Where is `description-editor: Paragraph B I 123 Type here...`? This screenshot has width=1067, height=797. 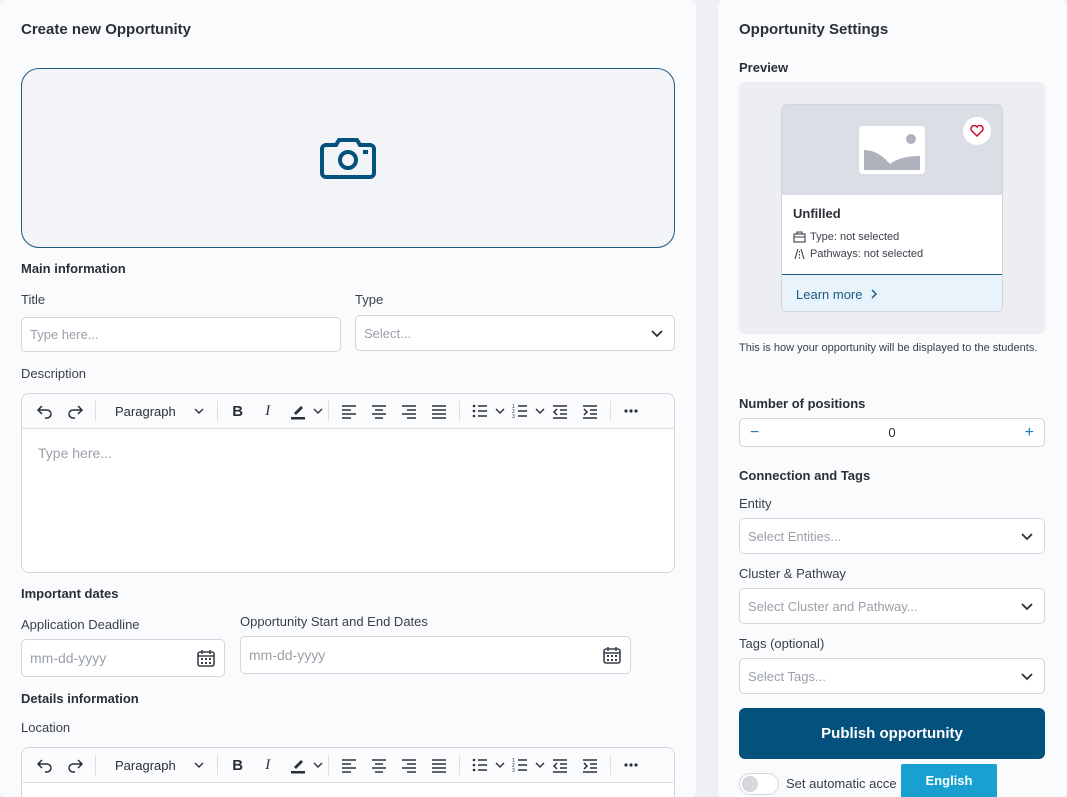
description-editor: Paragraph B I 123 Type here... is located at coordinates (348, 483).